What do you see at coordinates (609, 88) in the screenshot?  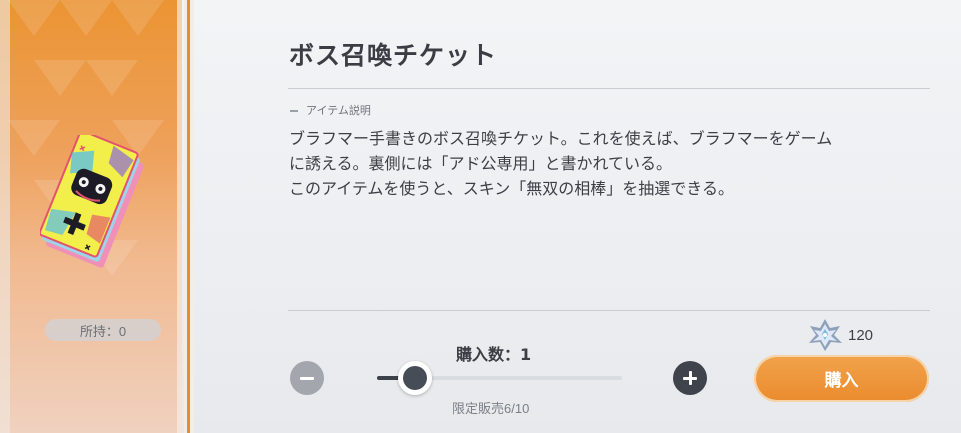 I see `divider-top` at bounding box center [609, 88].